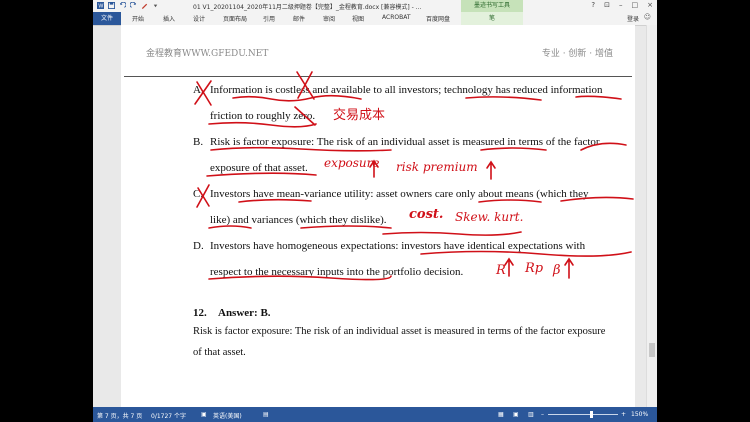 This screenshot has width=750, height=422. What do you see at coordinates (557, 270) in the screenshot?
I see `note-beta: β` at bounding box center [557, 270].